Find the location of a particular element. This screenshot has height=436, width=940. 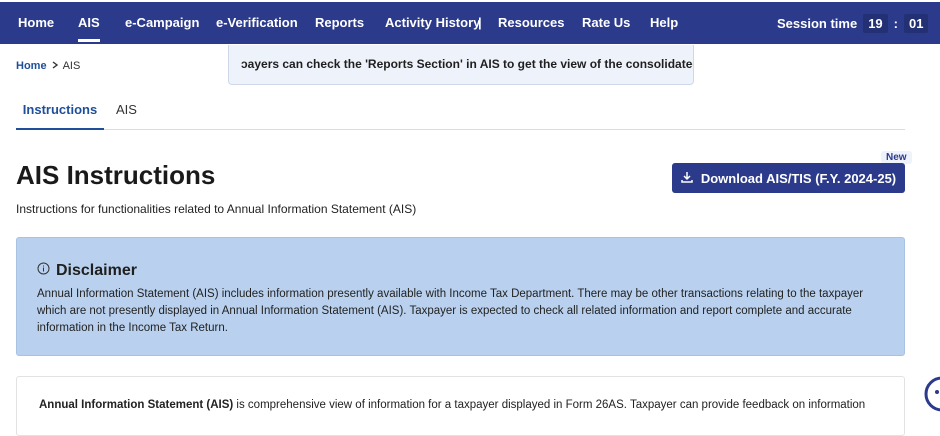

ais-info-bold: Annual Information Statement (AIS) is located at coordinates (136, 405).